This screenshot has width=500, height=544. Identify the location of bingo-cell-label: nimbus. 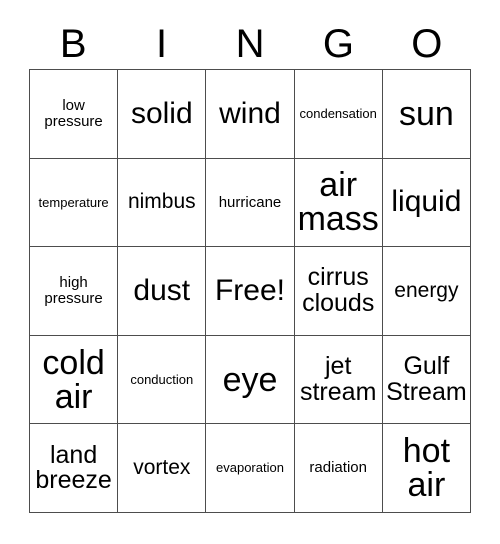
(161, 202).